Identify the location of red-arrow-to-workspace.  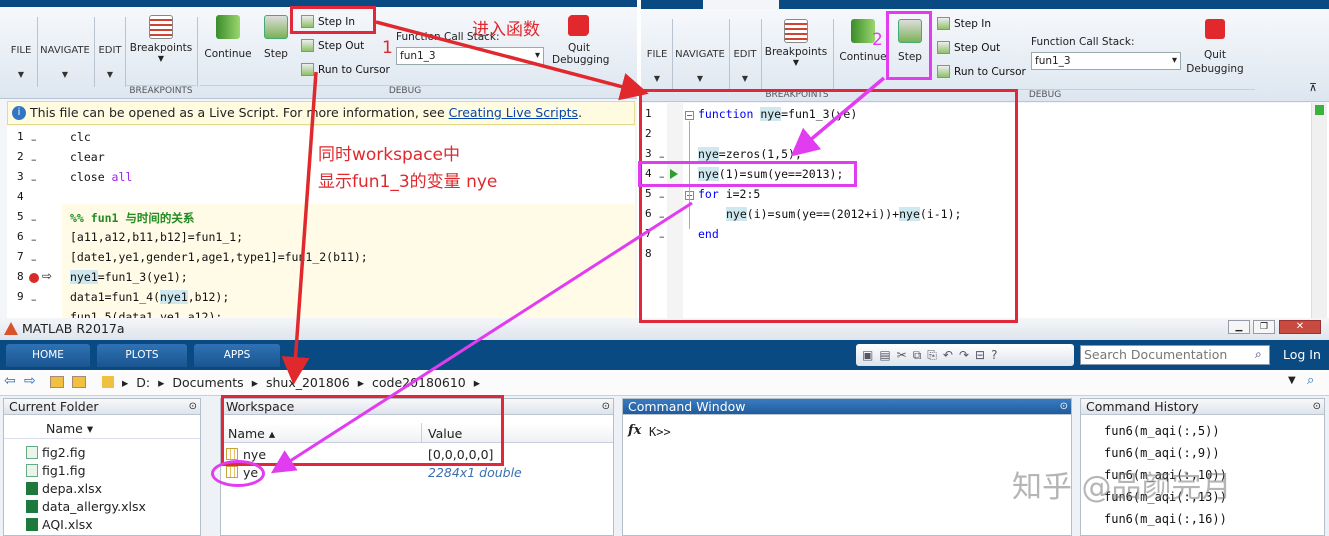
(299, 228).